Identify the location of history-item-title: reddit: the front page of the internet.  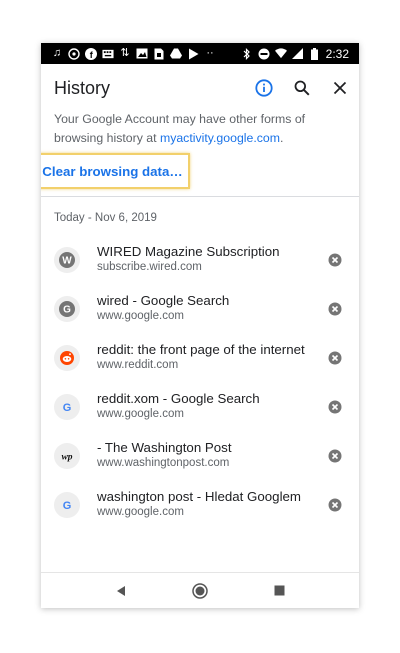
(201, 349).